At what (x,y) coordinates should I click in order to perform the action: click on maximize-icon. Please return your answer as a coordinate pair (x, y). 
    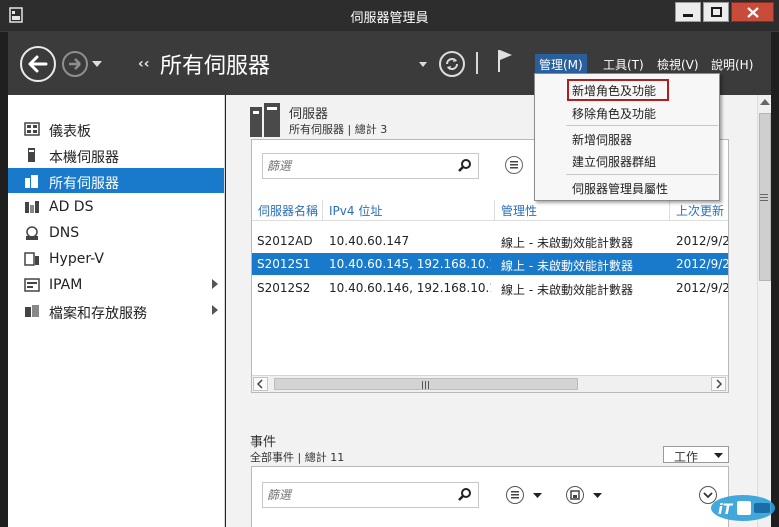
    Looking at the image, I should click on (716, 12).